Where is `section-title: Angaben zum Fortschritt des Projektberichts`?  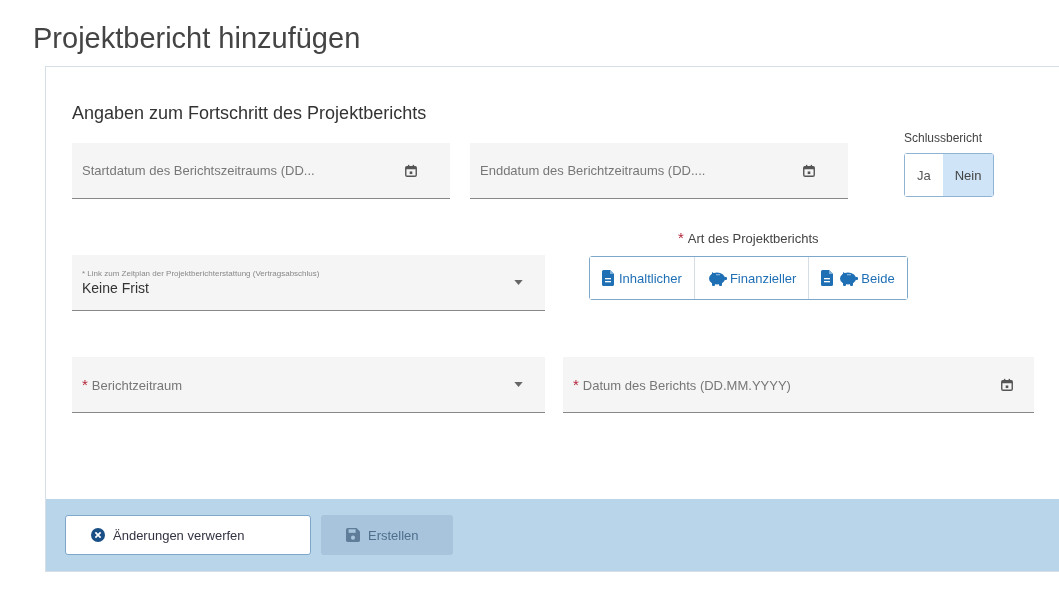
section-title: Angaben zum Fortschritt des Projektberichts is located at coordinates (250, 114).